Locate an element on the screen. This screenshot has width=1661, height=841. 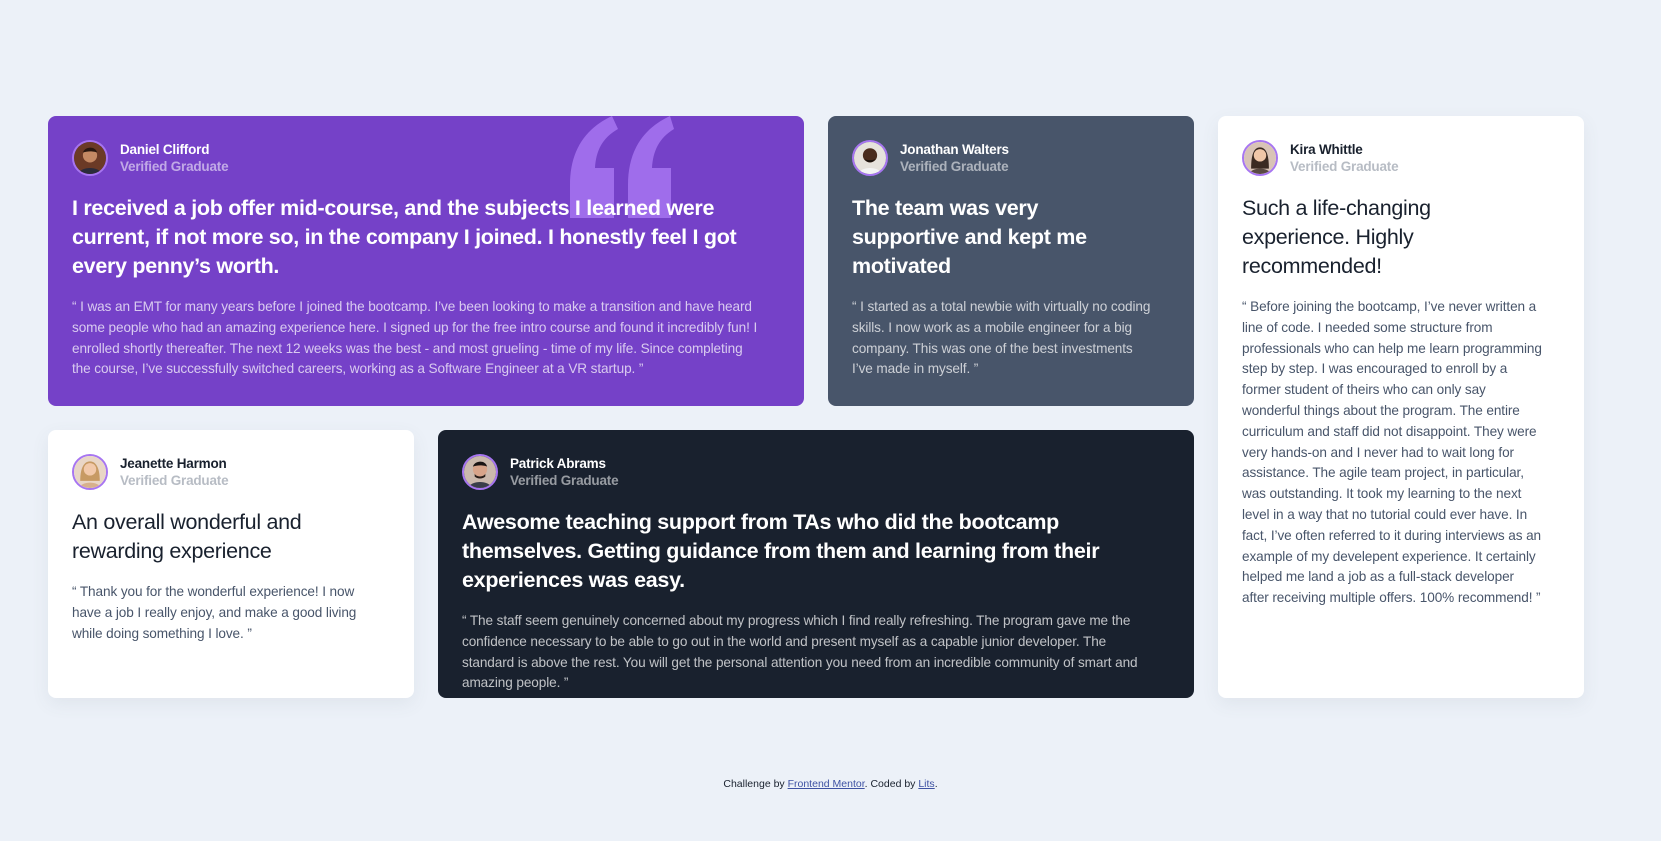
avatar-jeanette-icon is located at coordinates (90, 472).